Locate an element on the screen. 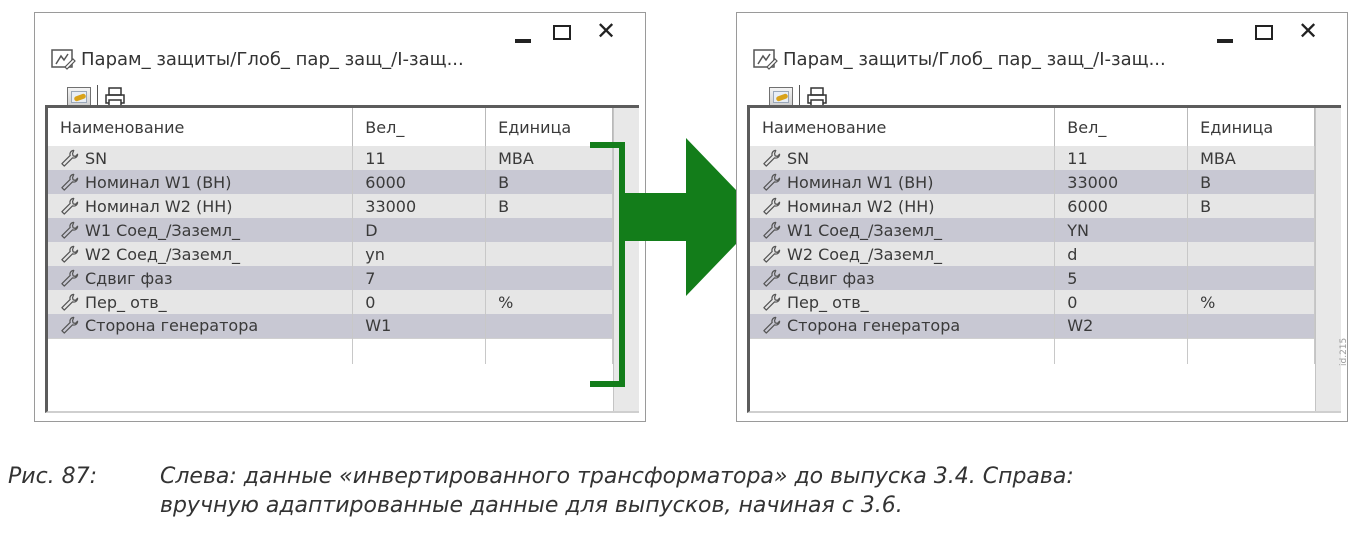 The image size is (1357, 551). param-value-cell: 5 is located at coordinates (1121, 278).